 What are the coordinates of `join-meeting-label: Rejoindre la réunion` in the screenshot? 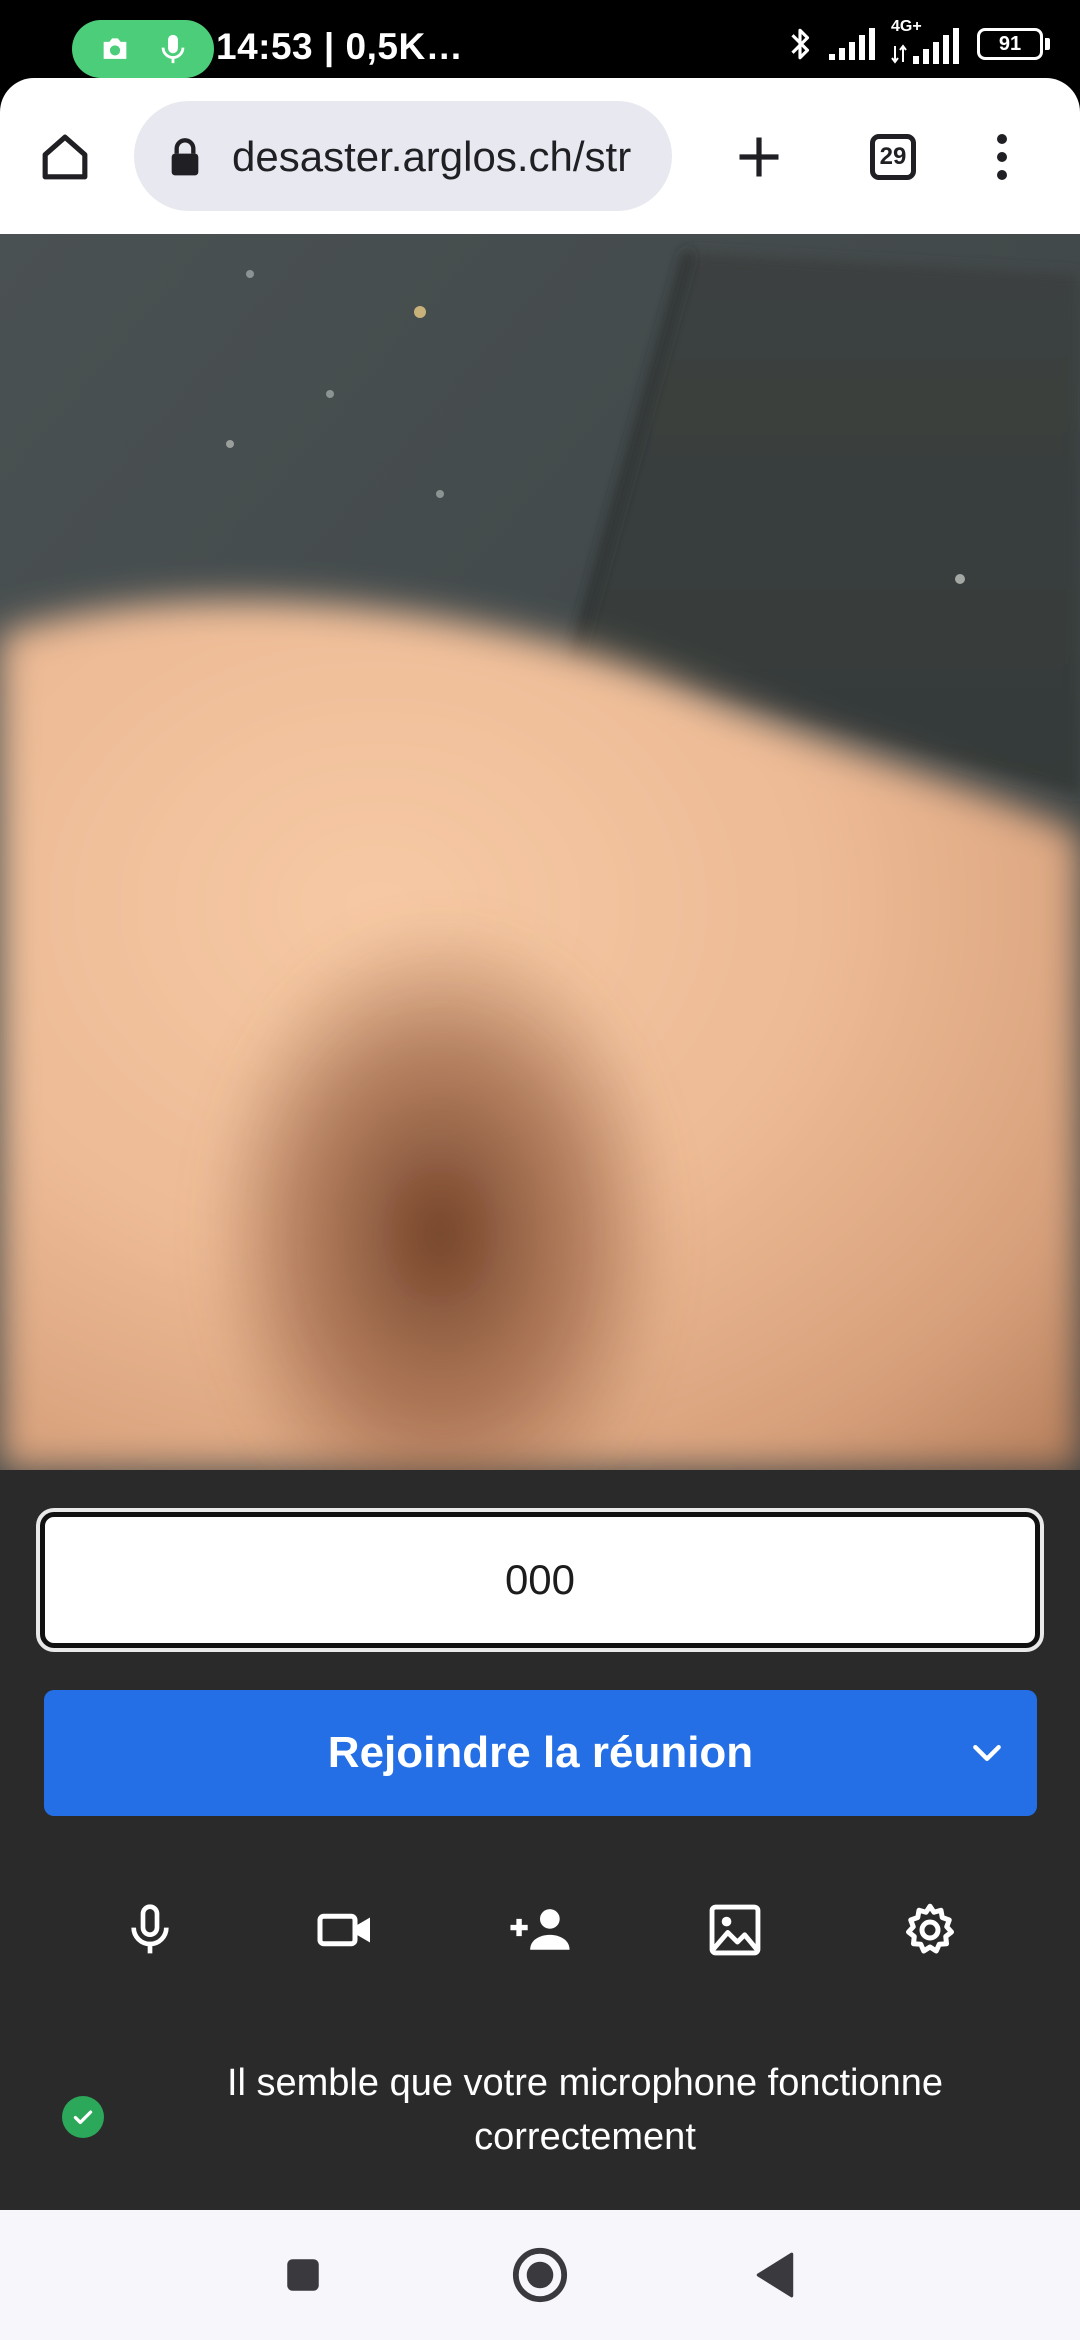 It's located at (540, 1752).